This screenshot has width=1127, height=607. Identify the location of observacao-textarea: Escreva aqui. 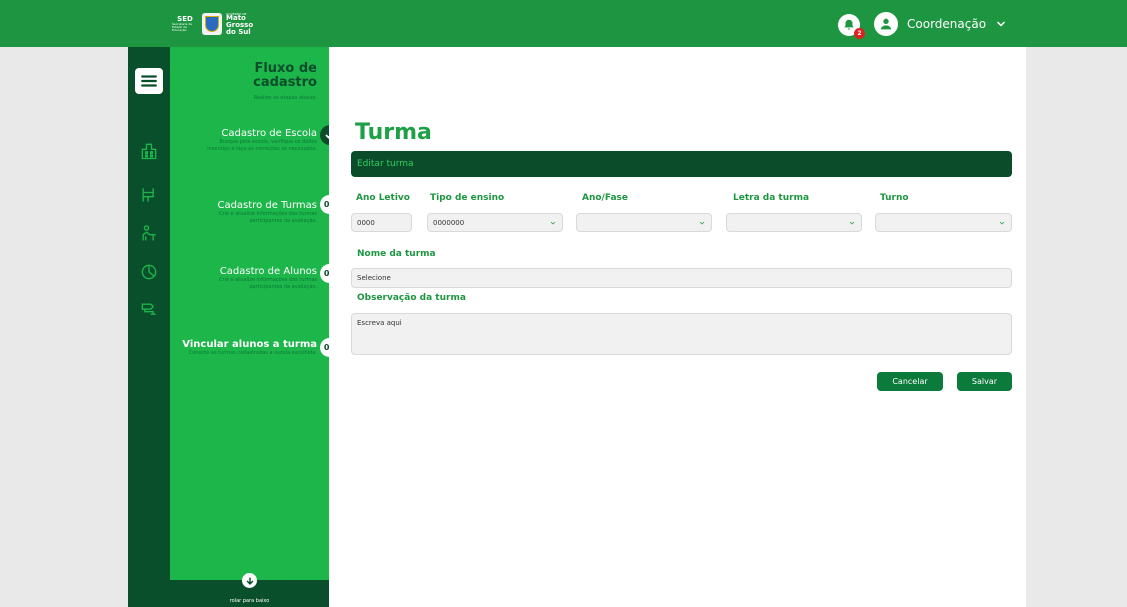
(681, 334).